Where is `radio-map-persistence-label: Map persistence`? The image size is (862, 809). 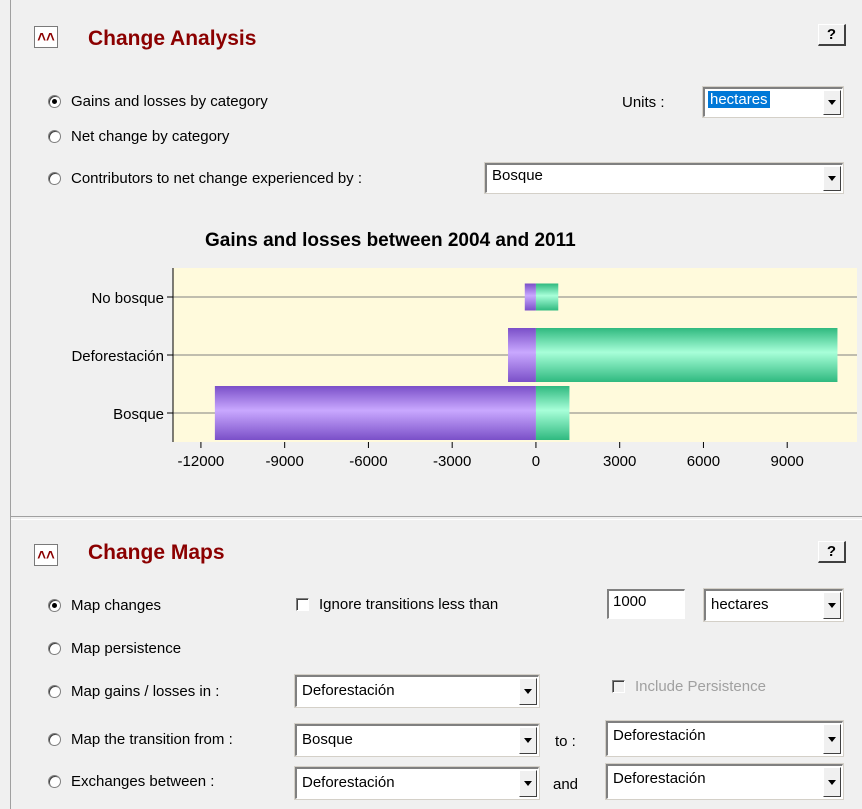 radio-map-persistence-label: Map persistence is located at coordinates (126, 648).